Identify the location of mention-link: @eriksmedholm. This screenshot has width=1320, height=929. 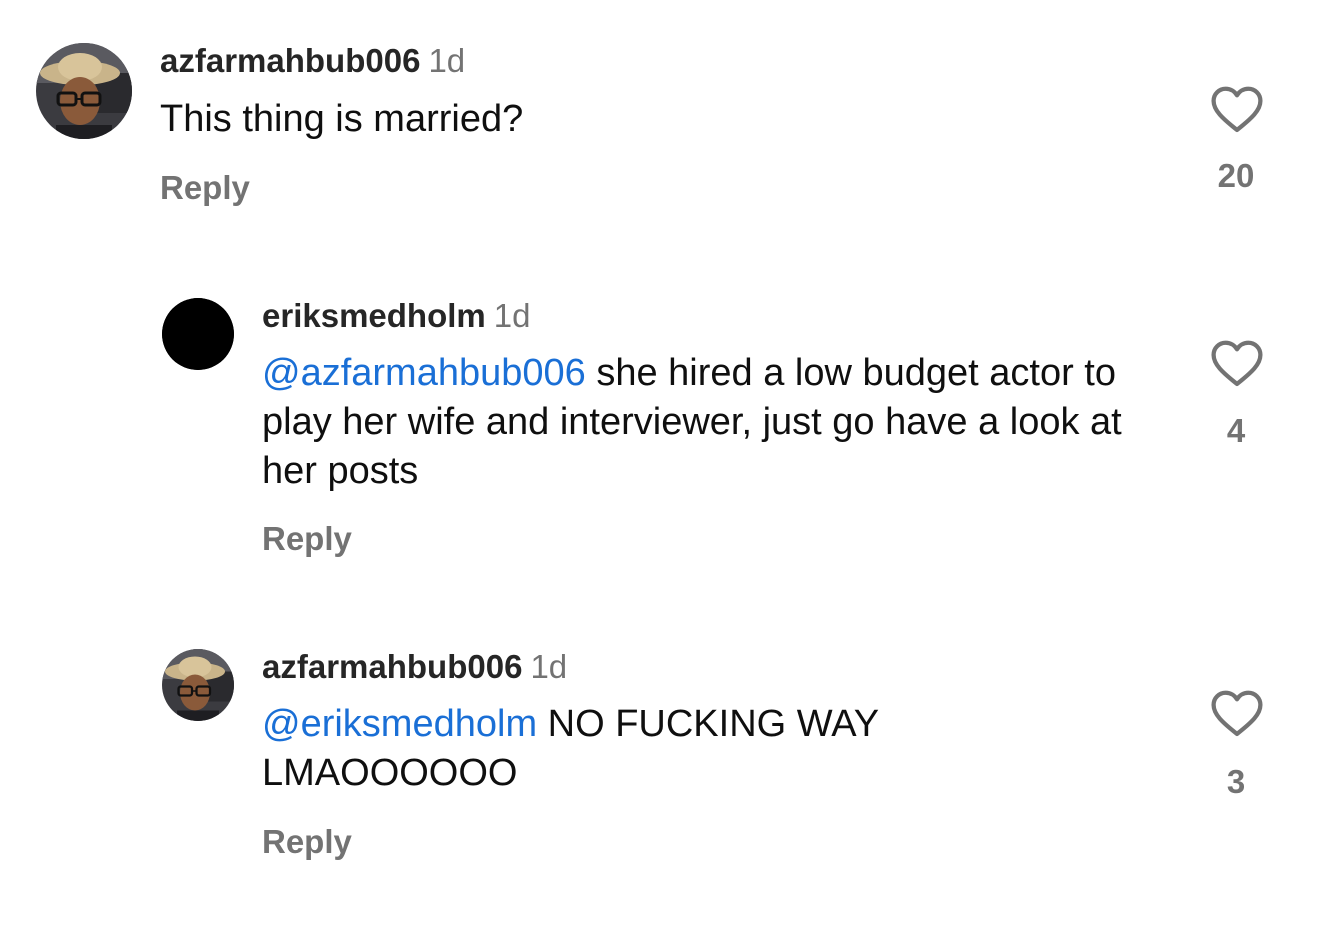
(399, 724).